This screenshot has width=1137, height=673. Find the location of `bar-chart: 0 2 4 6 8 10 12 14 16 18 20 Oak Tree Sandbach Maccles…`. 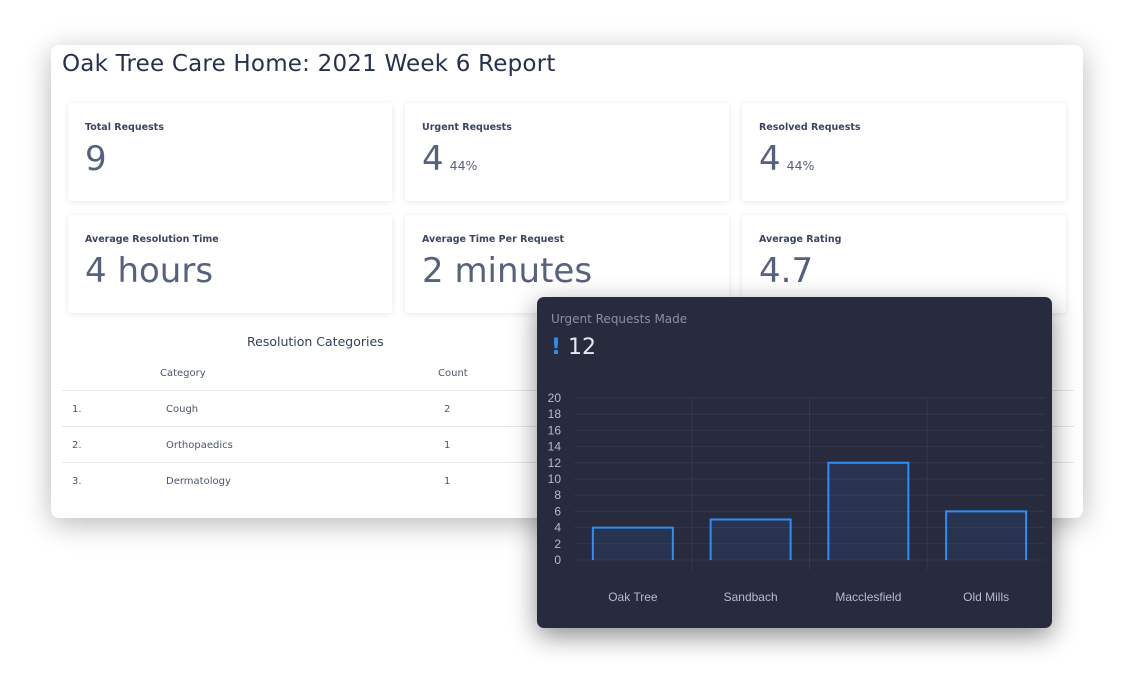

bar-chart: 0 2 4 6 8 10 12 14 16 18 20 Oak Tree Sandbach Maccles… is located at coordinates (796, 497).